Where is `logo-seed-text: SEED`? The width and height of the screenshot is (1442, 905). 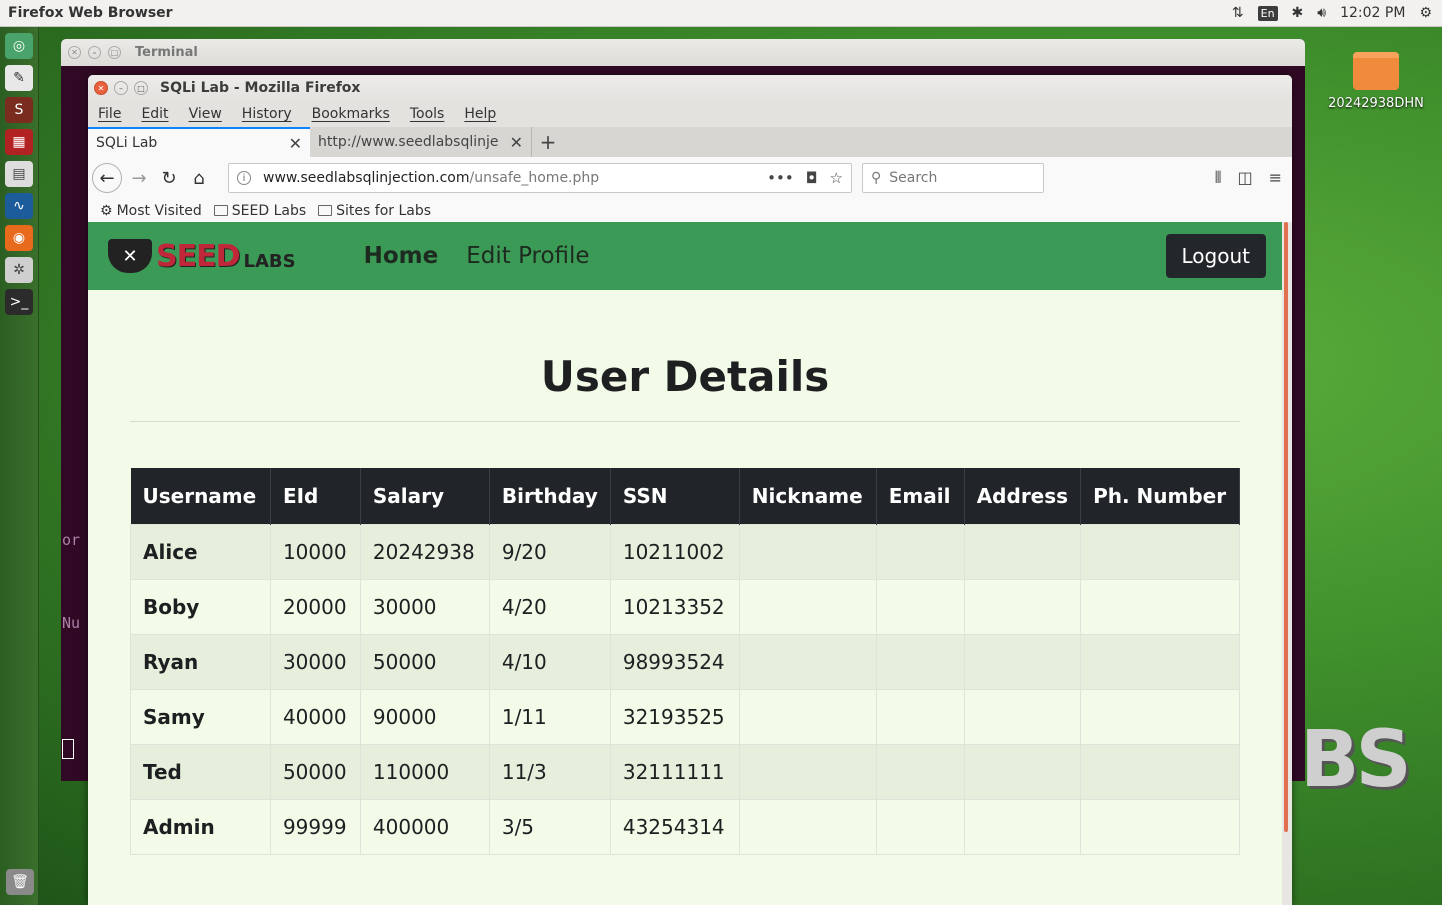 logo-seed-text: SEED is located at coordinates (198, 256).